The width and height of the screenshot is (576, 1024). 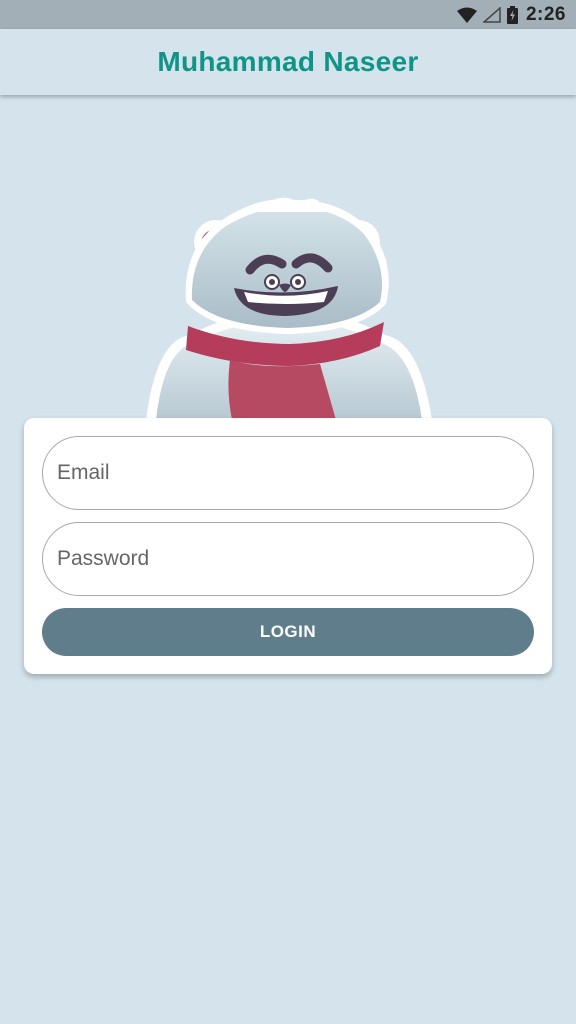 What do you see at coordinates (491, 14) in the screenshot?
I see `signal-icon` at bounding box center [491, 14].